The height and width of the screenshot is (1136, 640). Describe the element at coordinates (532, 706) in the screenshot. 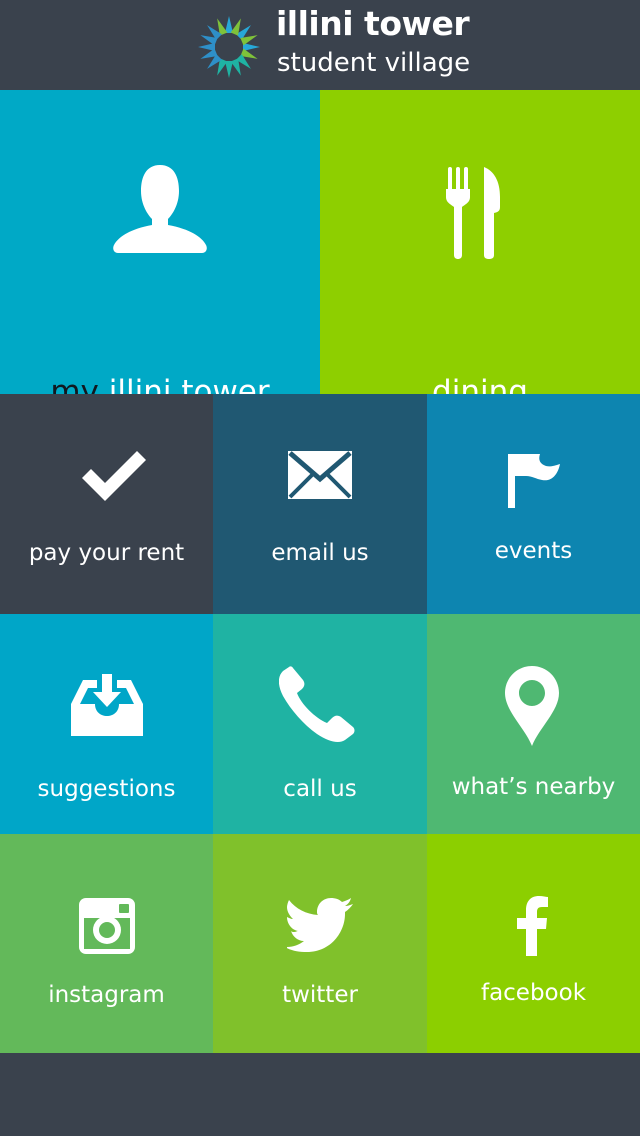

I see `map-pin-icon` at that location.